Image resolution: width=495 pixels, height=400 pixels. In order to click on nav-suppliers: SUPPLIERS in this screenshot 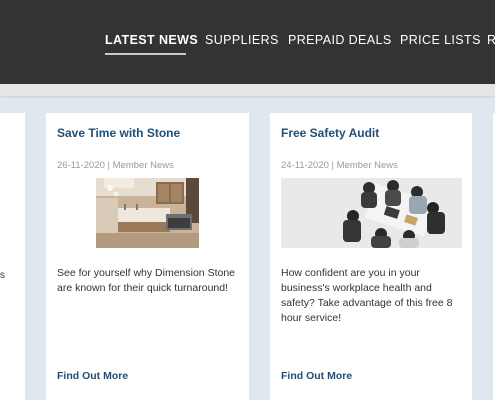, I will do `click(242, 40)`.